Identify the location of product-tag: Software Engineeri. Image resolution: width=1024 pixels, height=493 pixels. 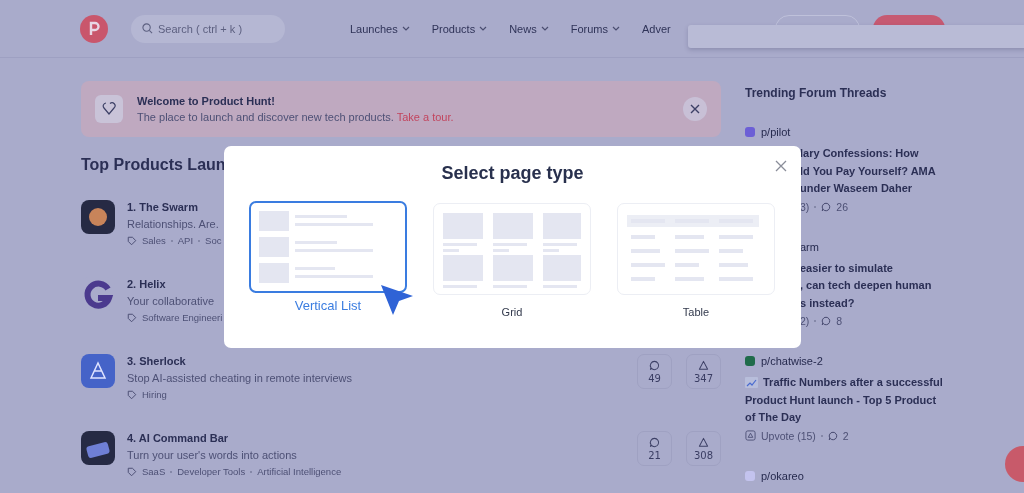
(182, 317).